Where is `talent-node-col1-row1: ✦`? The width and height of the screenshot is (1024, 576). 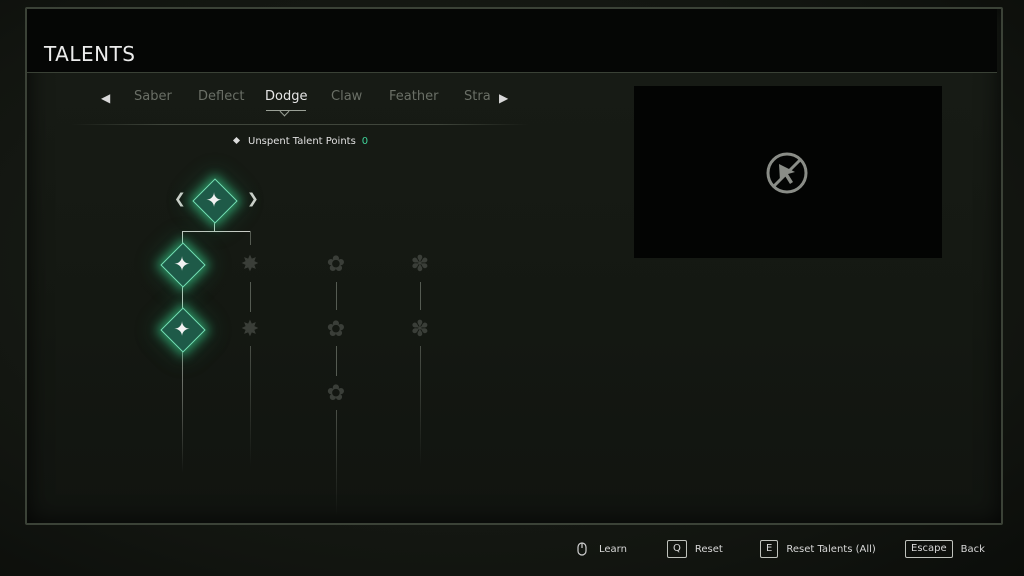
talent-node-col1-row1: ✦ is located at coordinates (183, 265).